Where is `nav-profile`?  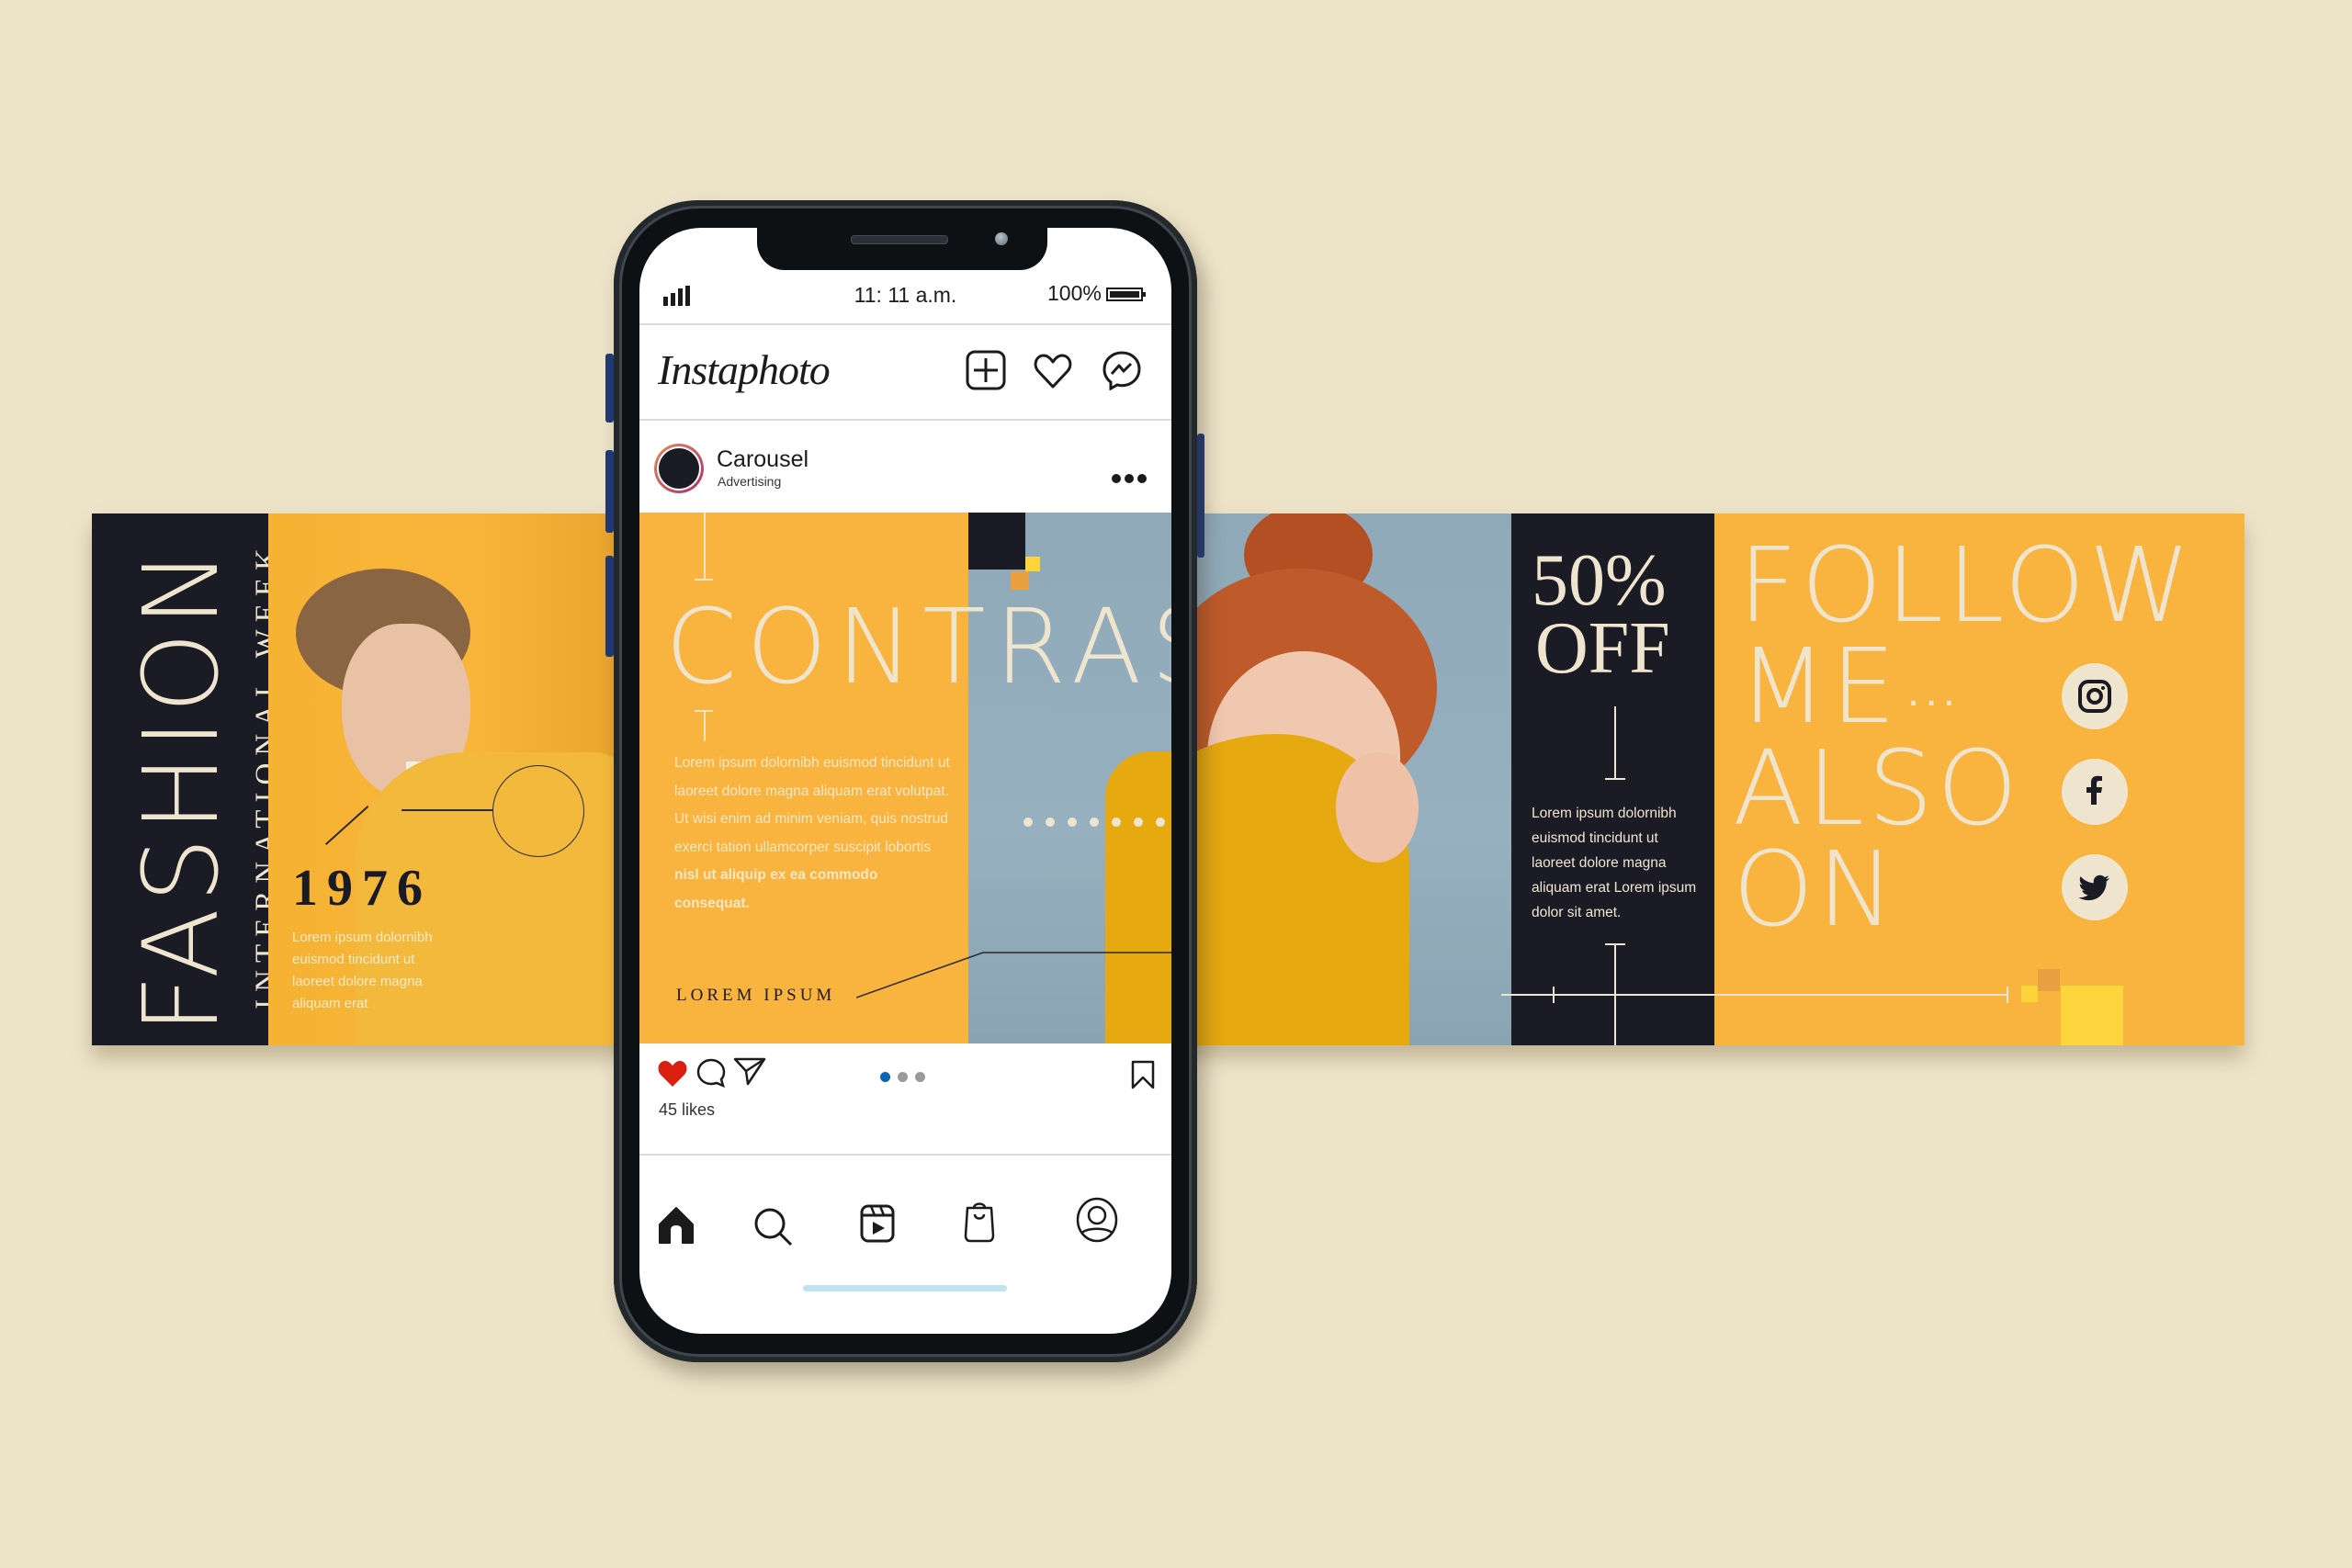
nav-profile is located at coordinates (1097, 1222).